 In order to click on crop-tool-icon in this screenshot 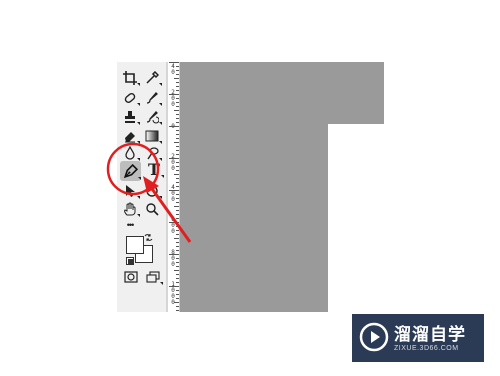, I will do `click(130, 78)`.